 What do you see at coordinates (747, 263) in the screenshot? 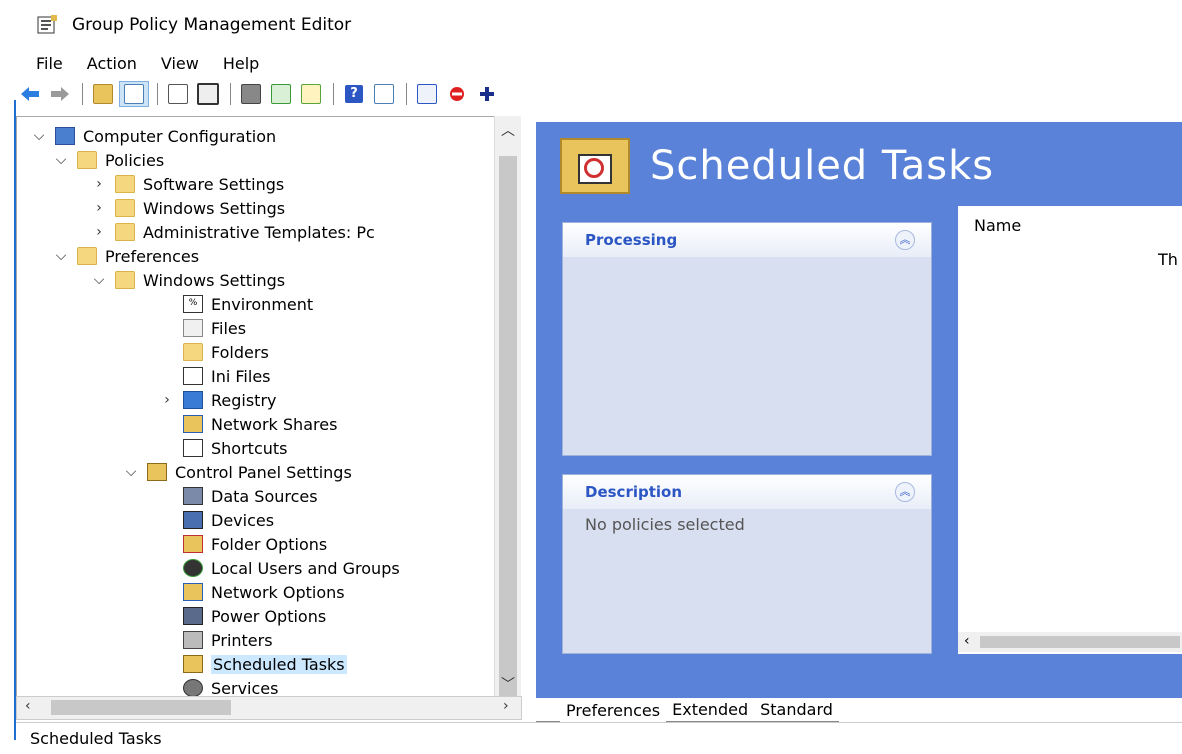
I see `processing-body` at bounding box center [747, 263].